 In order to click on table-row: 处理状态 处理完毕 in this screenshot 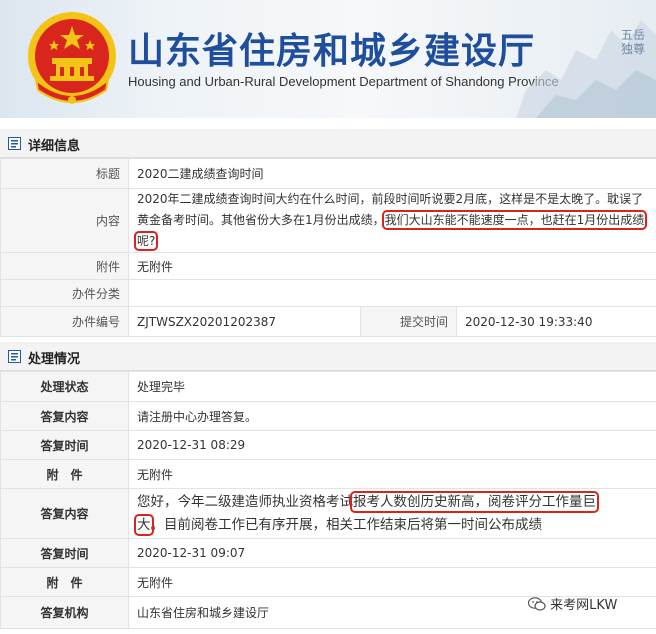, I will do `click(328, 386)`.